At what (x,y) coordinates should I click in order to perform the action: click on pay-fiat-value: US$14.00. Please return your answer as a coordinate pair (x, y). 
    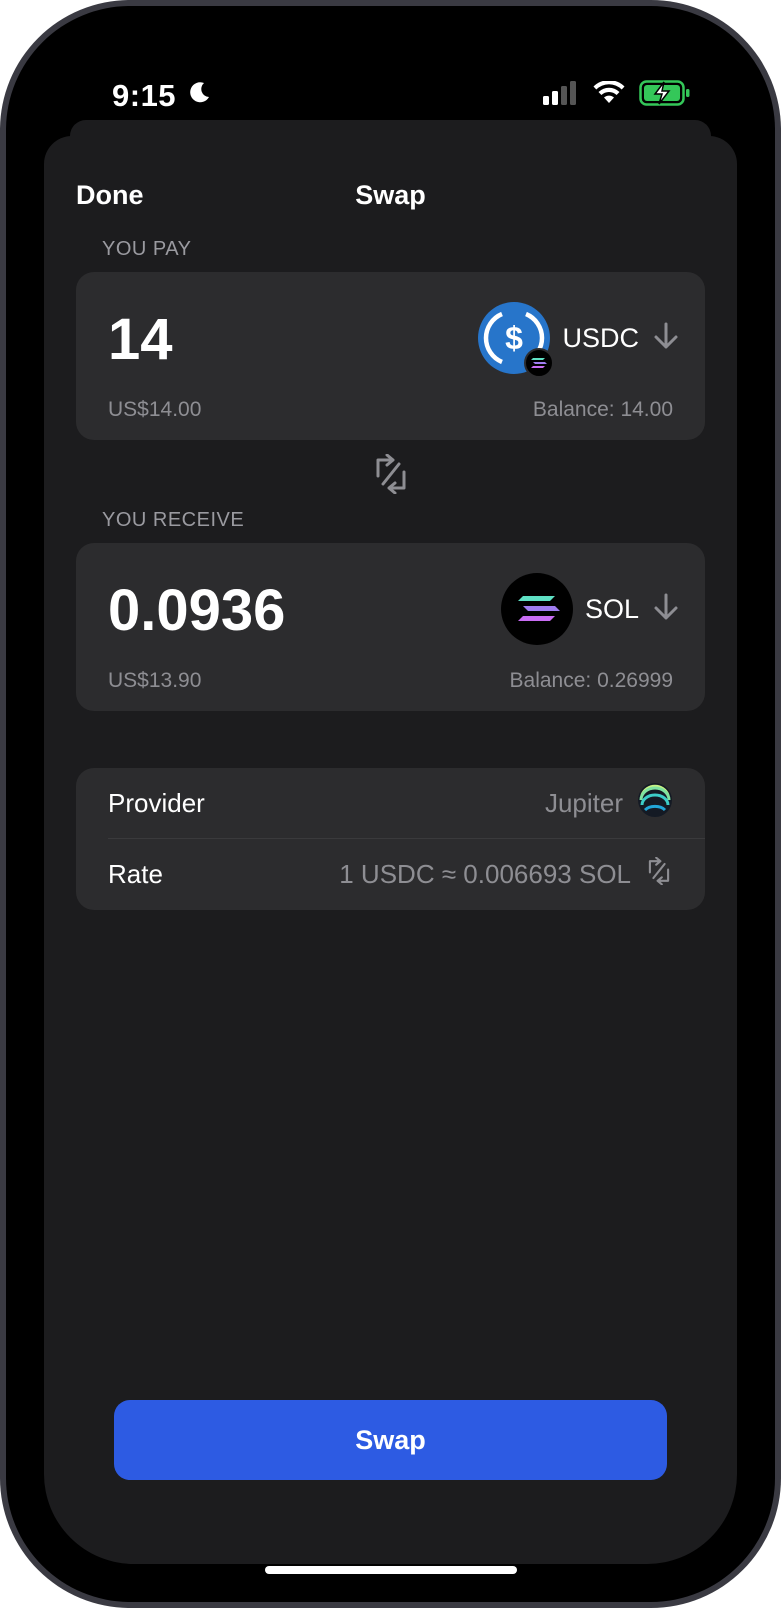
    Looking at the image, I should click on (155, 409).